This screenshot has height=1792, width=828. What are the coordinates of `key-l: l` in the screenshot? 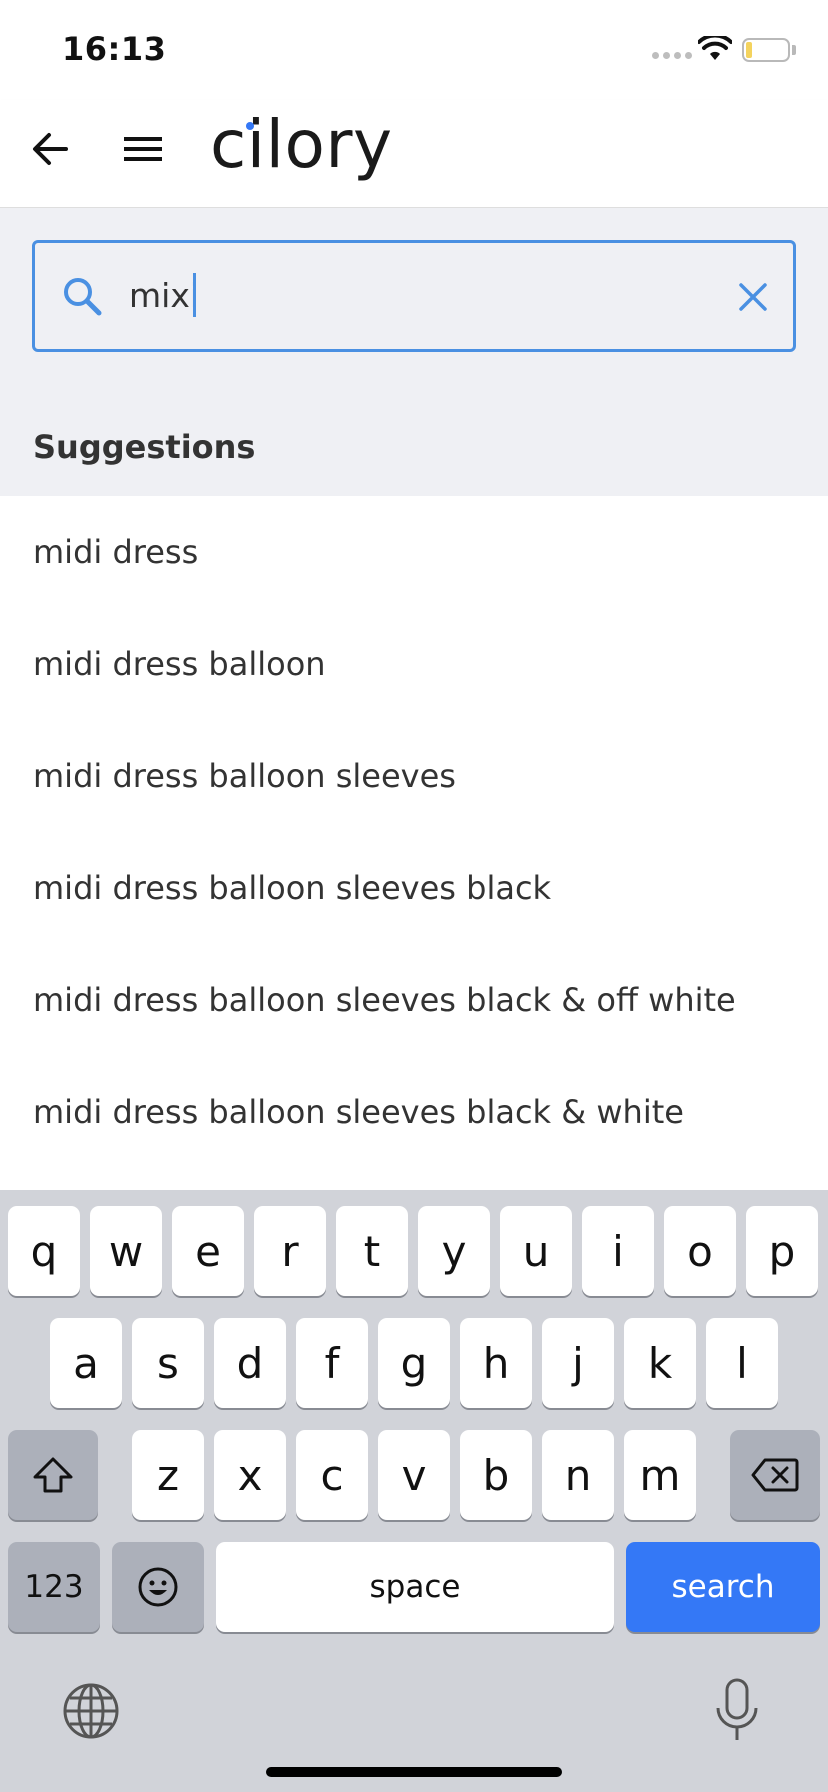 It's located at (742, 1363).